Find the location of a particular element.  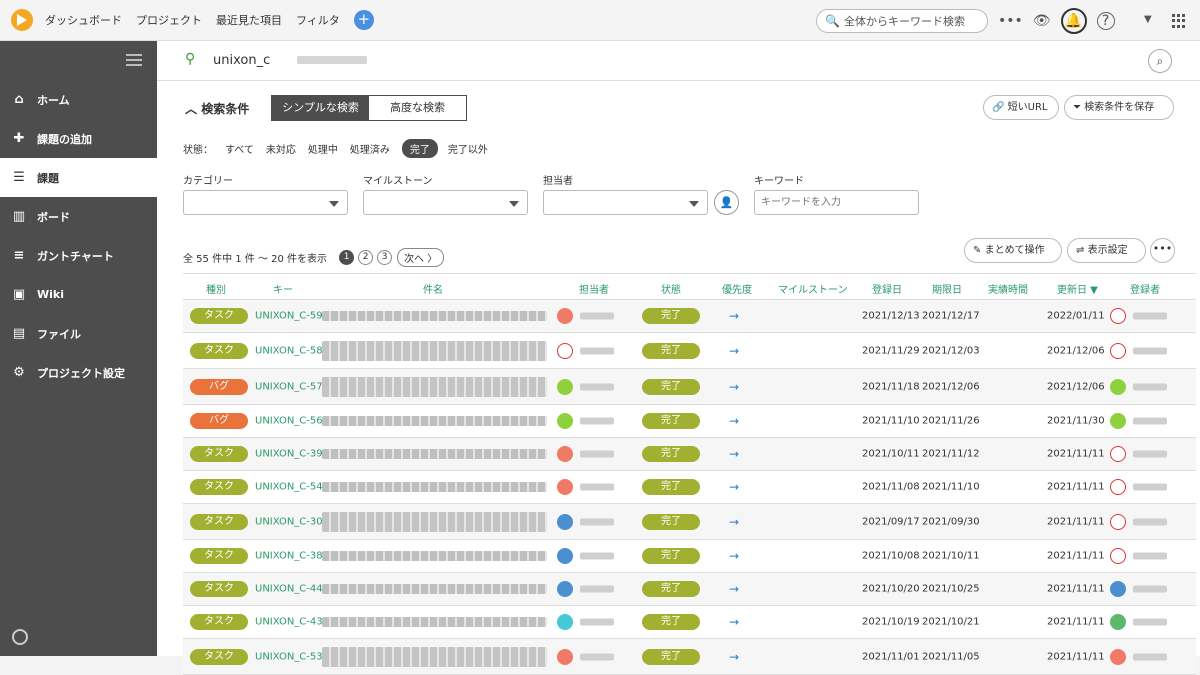

col-milestone: マイルストーン is located at coordinates (813, 288).